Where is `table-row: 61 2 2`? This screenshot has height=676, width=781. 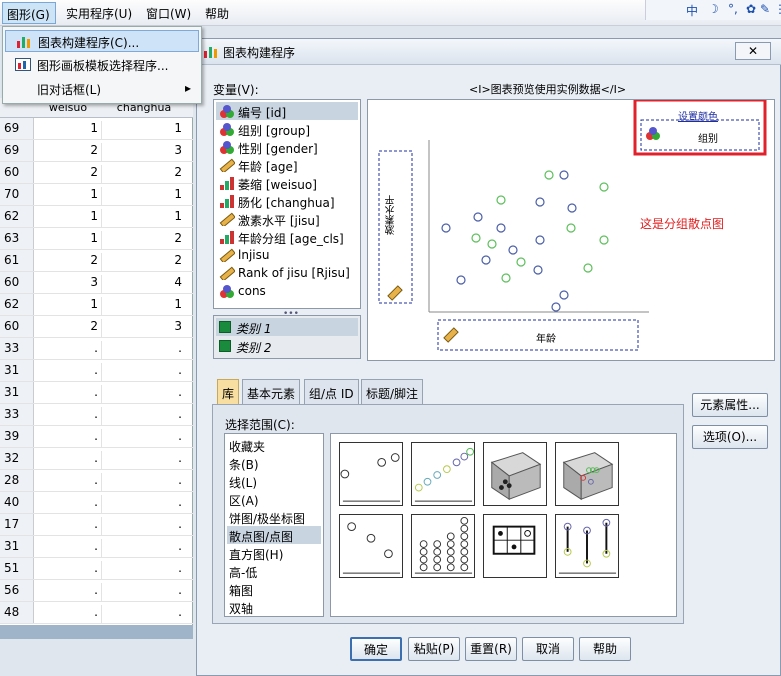 table-row: 61 2 2 is located at coordinates (96, 261).